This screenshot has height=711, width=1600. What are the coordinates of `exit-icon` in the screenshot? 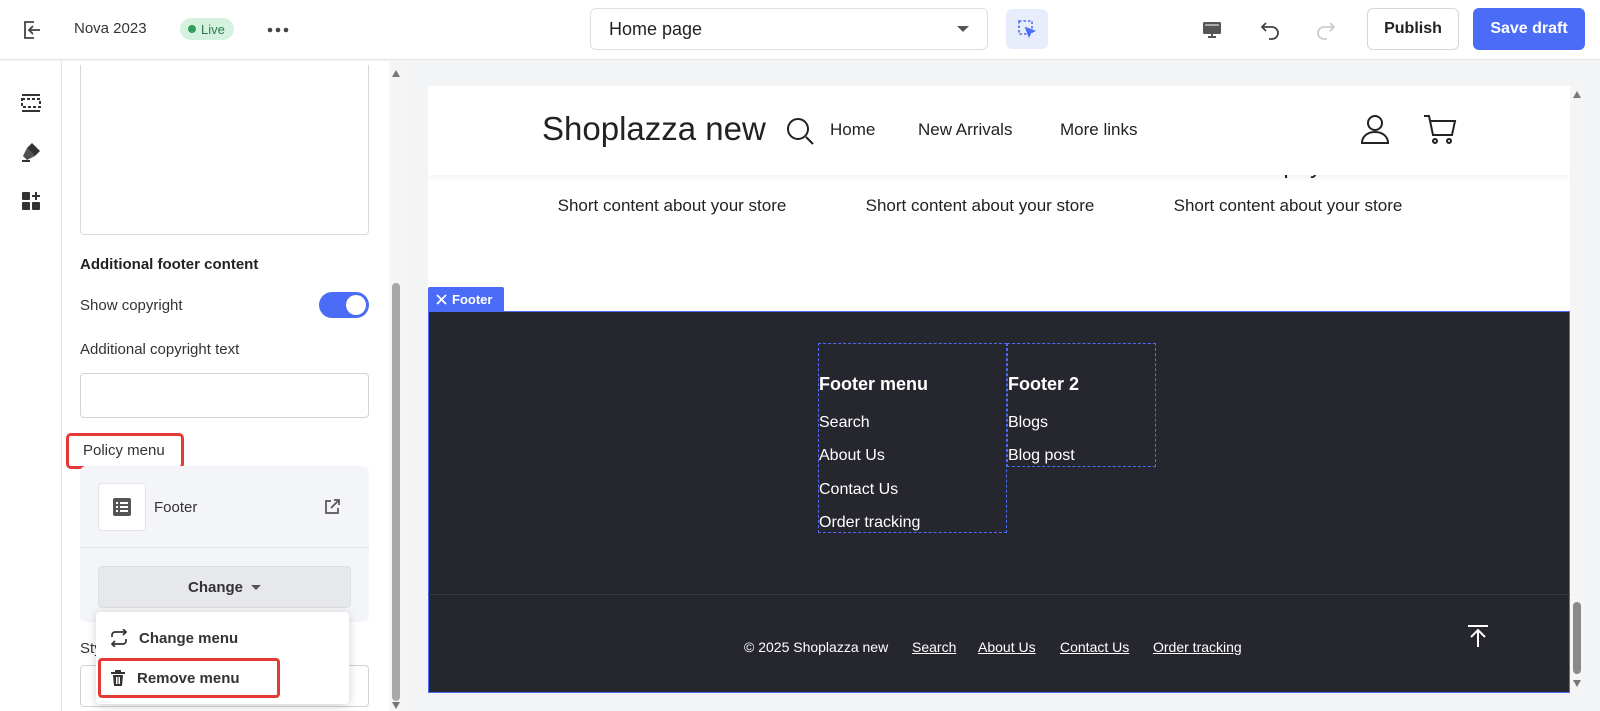 It's located at (32, 30).